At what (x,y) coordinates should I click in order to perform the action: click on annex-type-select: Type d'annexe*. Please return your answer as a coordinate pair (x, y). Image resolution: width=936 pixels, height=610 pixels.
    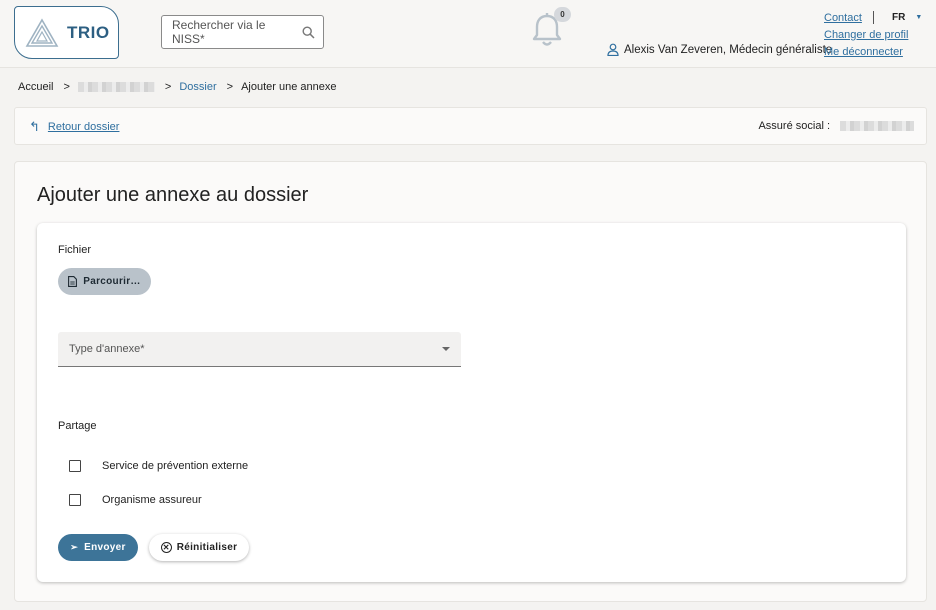
    Looking at the image, I should click on (259, 349).